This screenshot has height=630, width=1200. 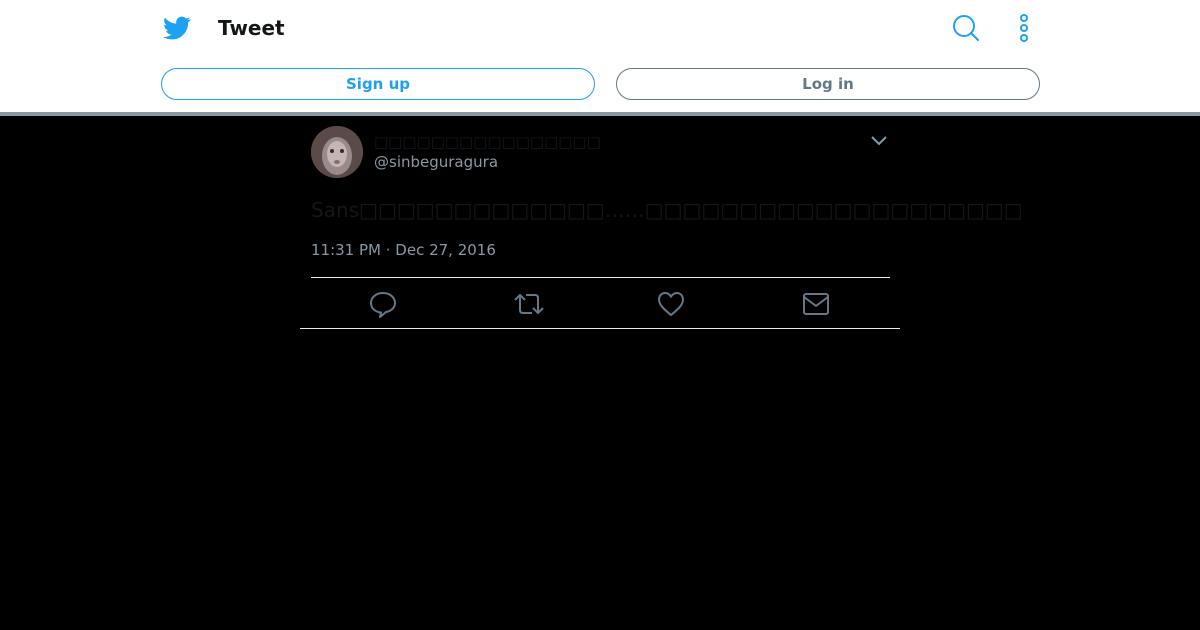 I want to click on more-vertical-icon, so click(x=1024, y=28).